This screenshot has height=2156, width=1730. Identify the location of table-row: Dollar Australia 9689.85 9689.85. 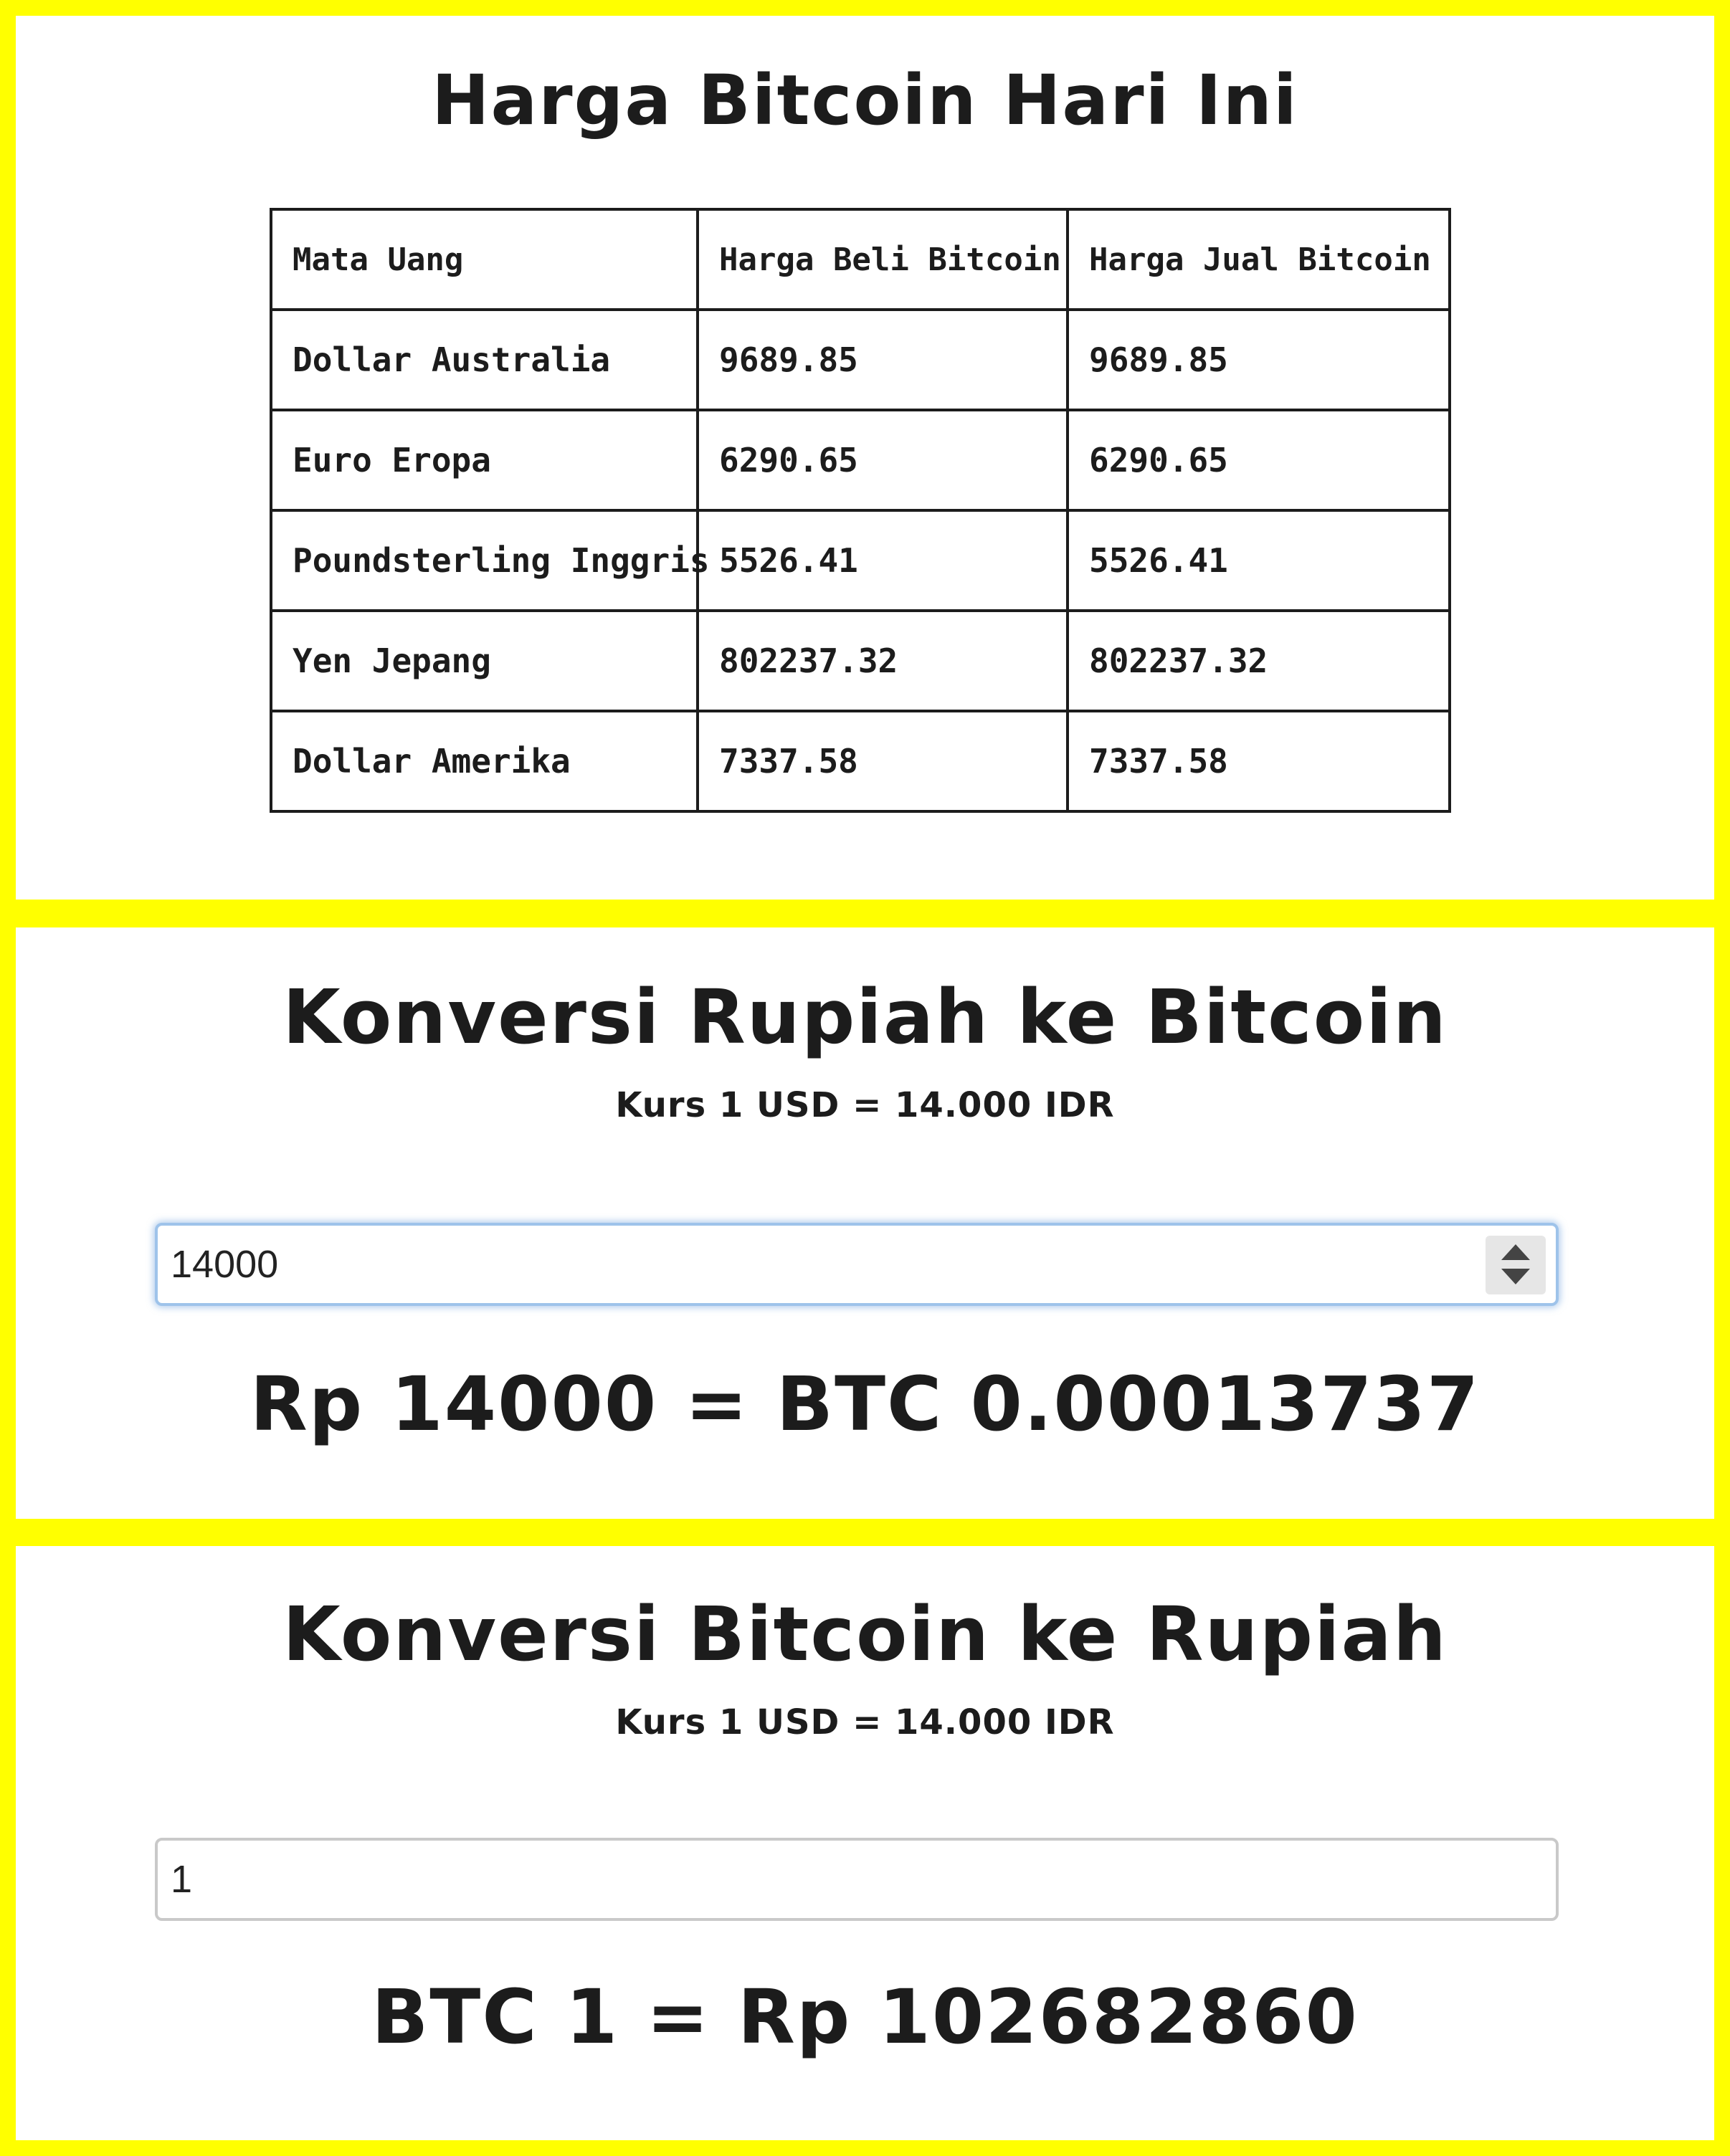
(861, 359).